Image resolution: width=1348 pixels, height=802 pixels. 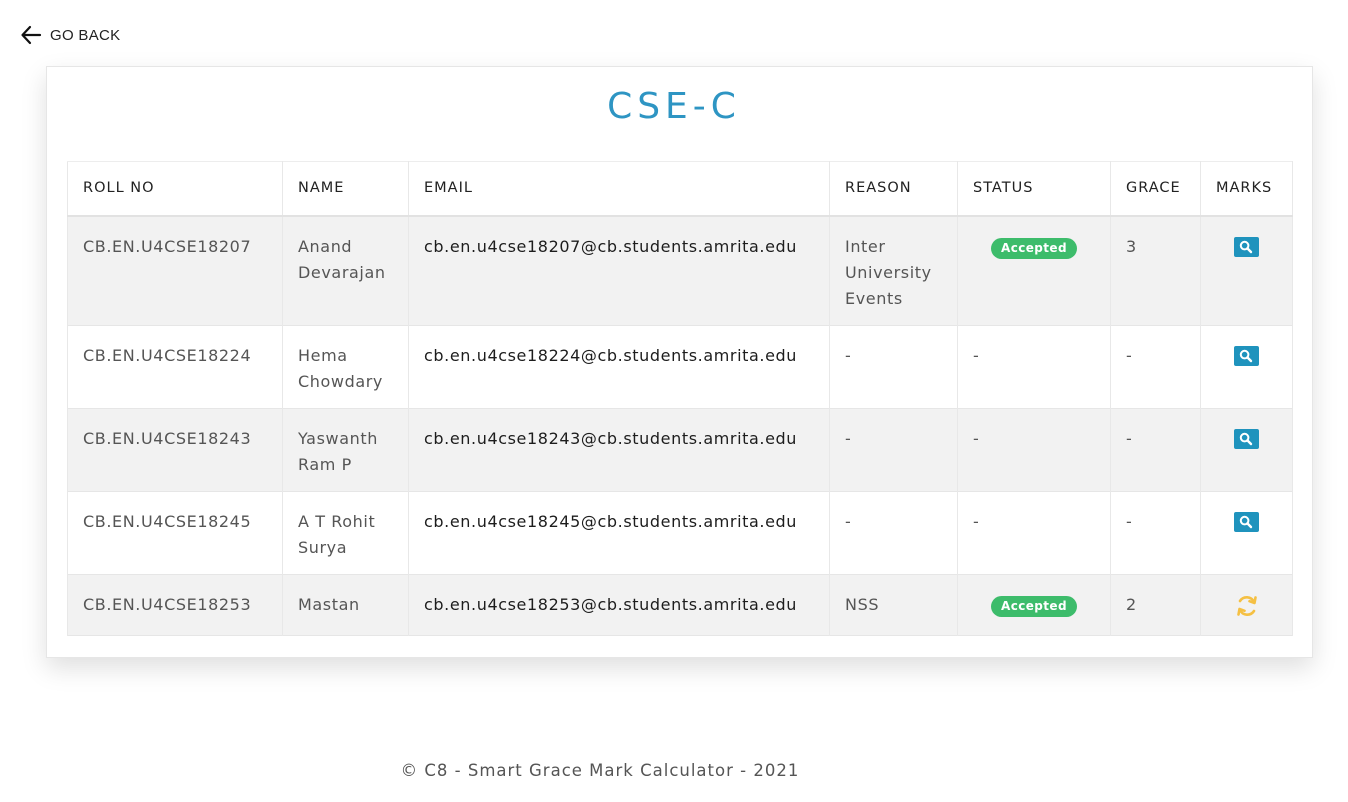 I want to click on email-cell: cb.en.u4cse18245@cb.students.amrita.edu, so click(x=619, y=533).